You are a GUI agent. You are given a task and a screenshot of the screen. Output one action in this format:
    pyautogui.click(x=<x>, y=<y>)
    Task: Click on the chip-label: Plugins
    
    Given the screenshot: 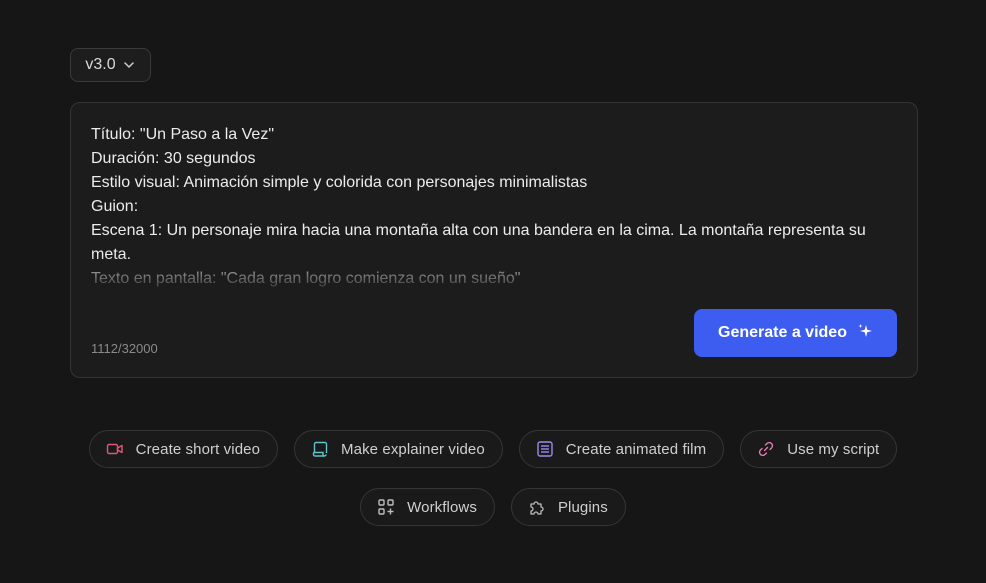 What is the action you would take?
    pyautogui.click(x=582, y=507)
    